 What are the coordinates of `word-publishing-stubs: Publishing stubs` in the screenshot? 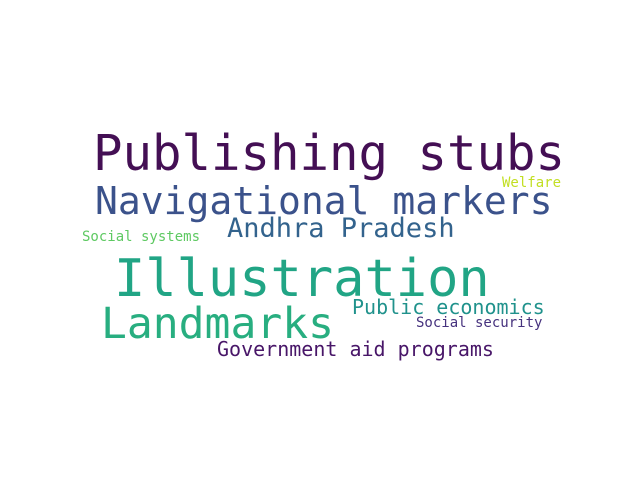 It's located at (329, 153).